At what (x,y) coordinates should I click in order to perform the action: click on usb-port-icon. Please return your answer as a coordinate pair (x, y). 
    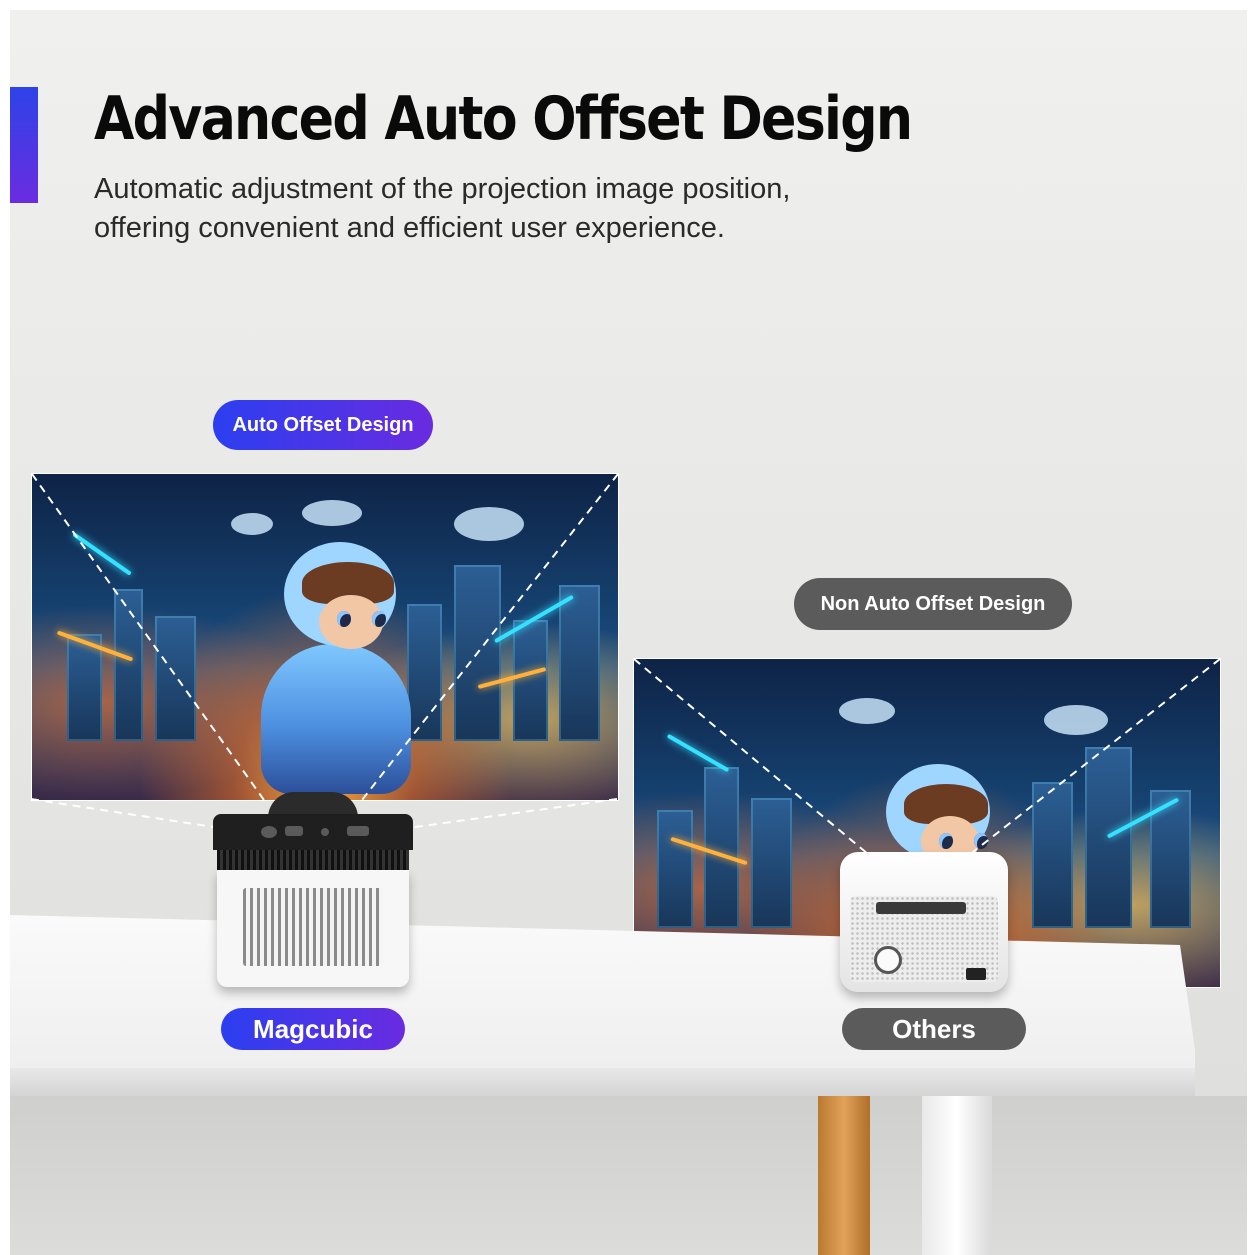
    Looking at the image, I should click on (294, 831).